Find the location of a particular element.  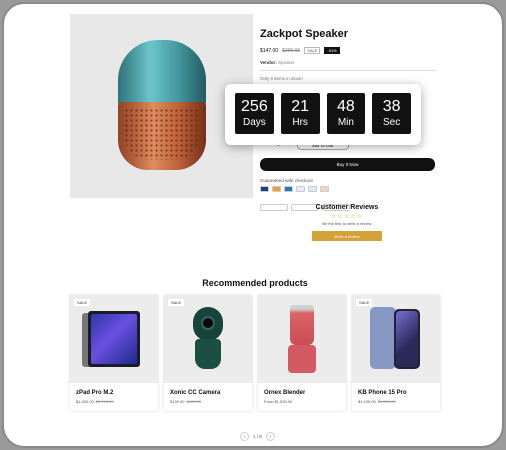

next-page-button: › is located at coordinates (270, 436).